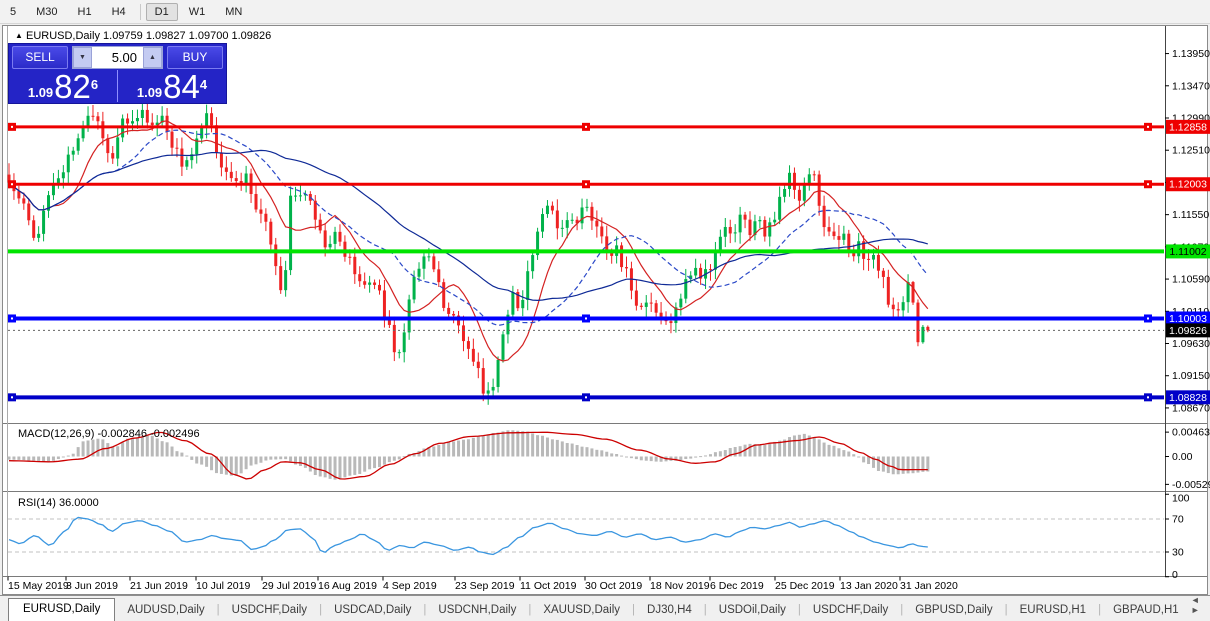 This screenshot has height=621, width=1210. Describe the element at coordinates (1187, 252) in the screenshot. I see `price-badge-text: 1.11002` at that location.